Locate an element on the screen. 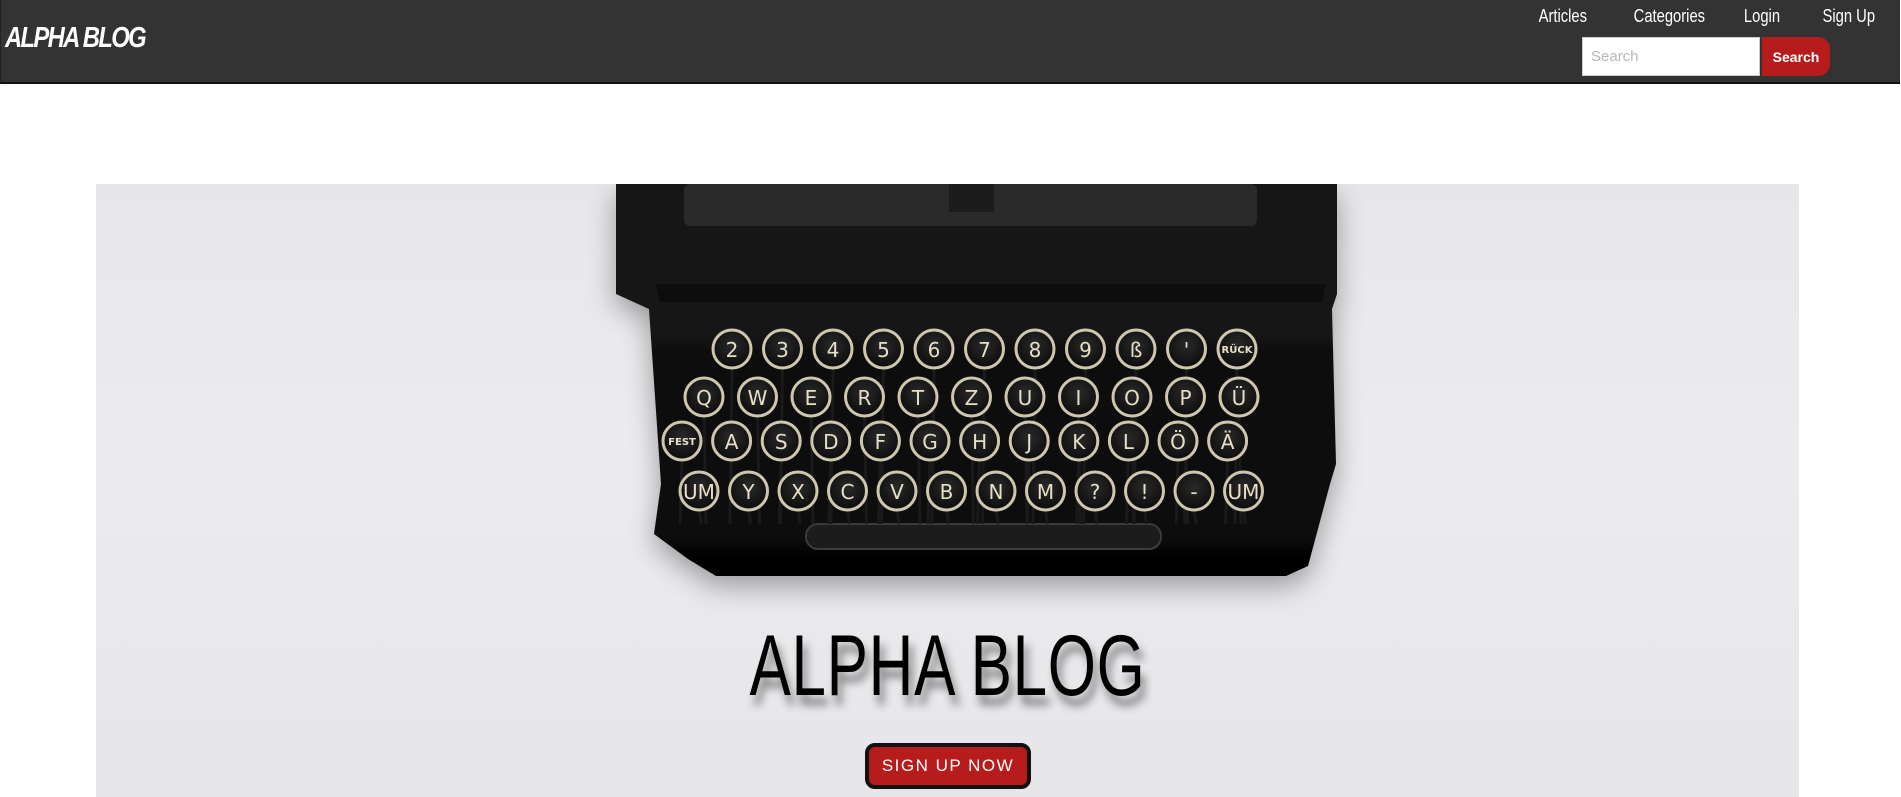 The height and width of the screenshot is (797, 1901). search-input is located at coordinates (1671, 56).